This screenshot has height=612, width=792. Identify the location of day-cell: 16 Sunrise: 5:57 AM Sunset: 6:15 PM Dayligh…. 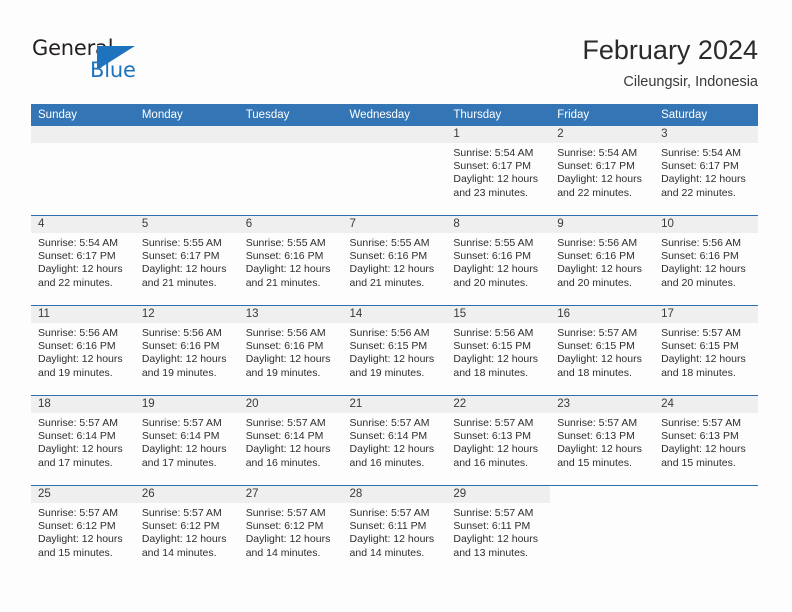
(602, 350).